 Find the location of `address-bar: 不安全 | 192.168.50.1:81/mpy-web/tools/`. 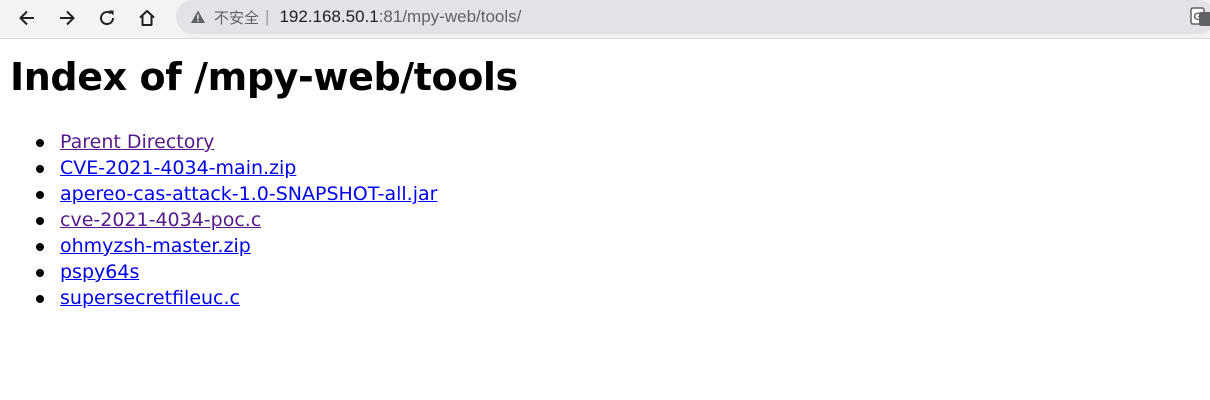

address-bar: 不安全 | 192.168.50.1:81/mpy-web/tools/ is located at coordinates (693, 17).